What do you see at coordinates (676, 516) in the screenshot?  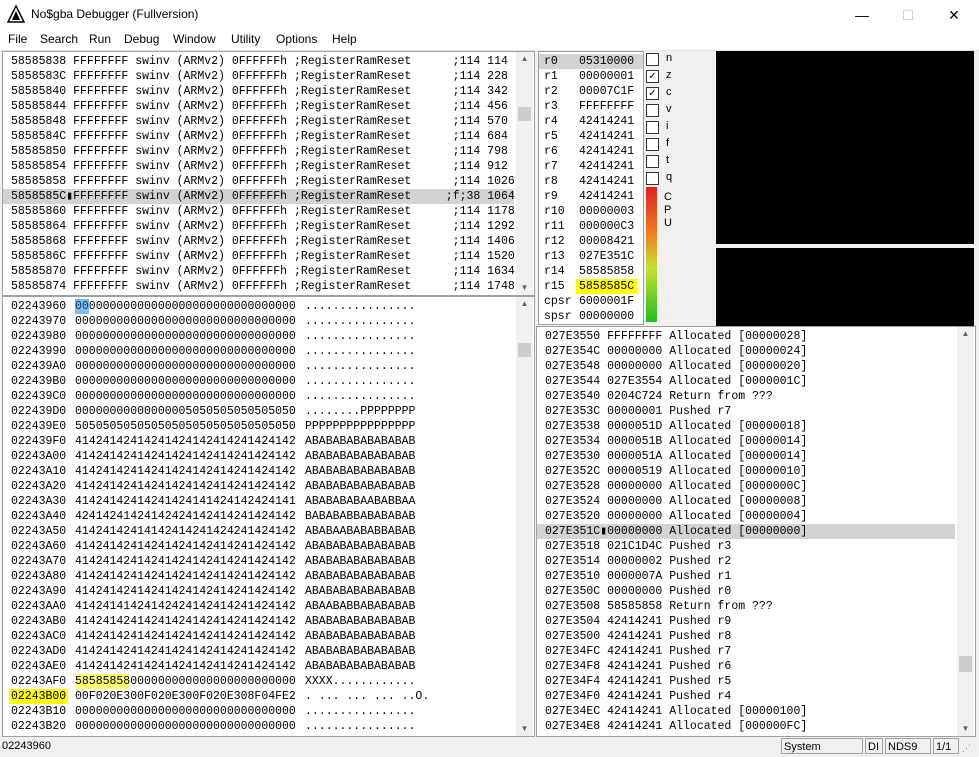 I see `stack-entry: 027E3520 00000000 Allocated [00000004]` at bounding box center [676, 516].